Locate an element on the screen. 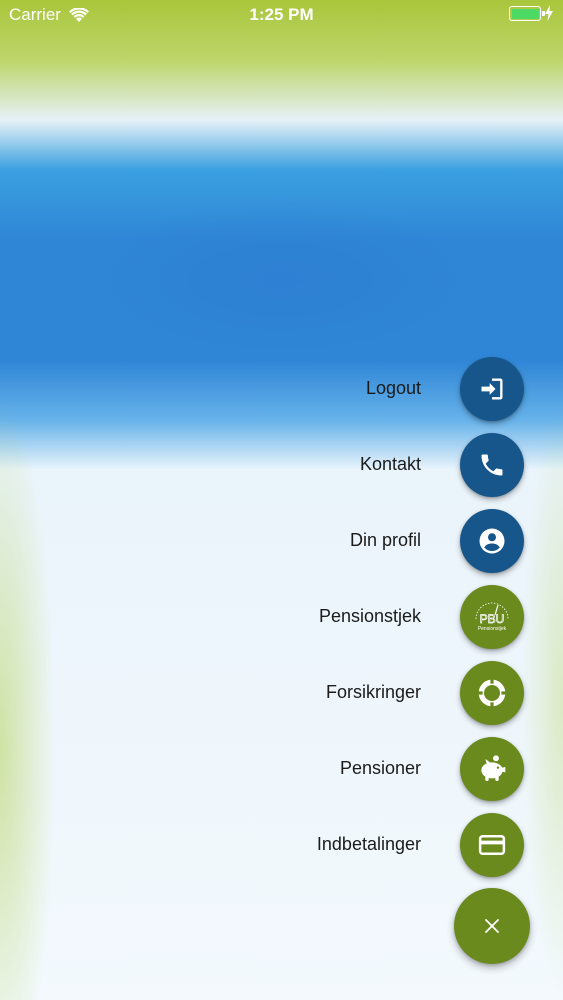 This screenshot has width=563, height=1000. menu-label-forsikringer: Forsikringer is located at coordinates (373, 692).